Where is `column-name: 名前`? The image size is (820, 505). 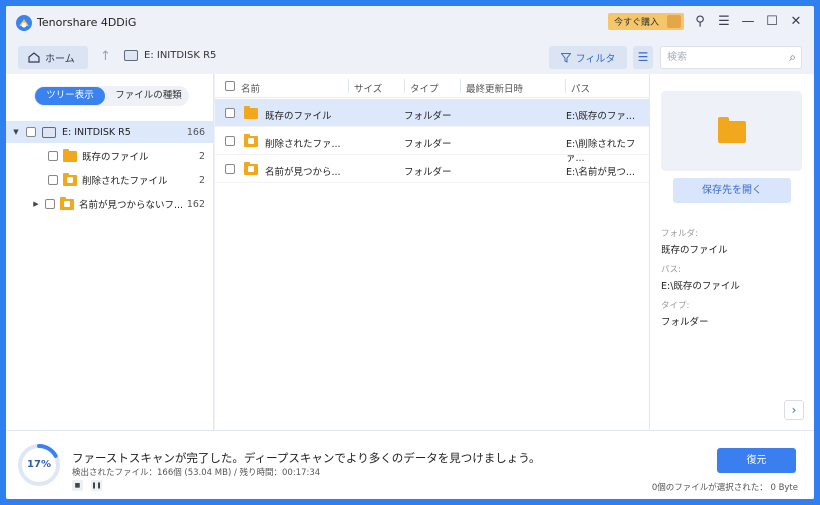 column-name: 名前 is located at coordinates (250, 88).